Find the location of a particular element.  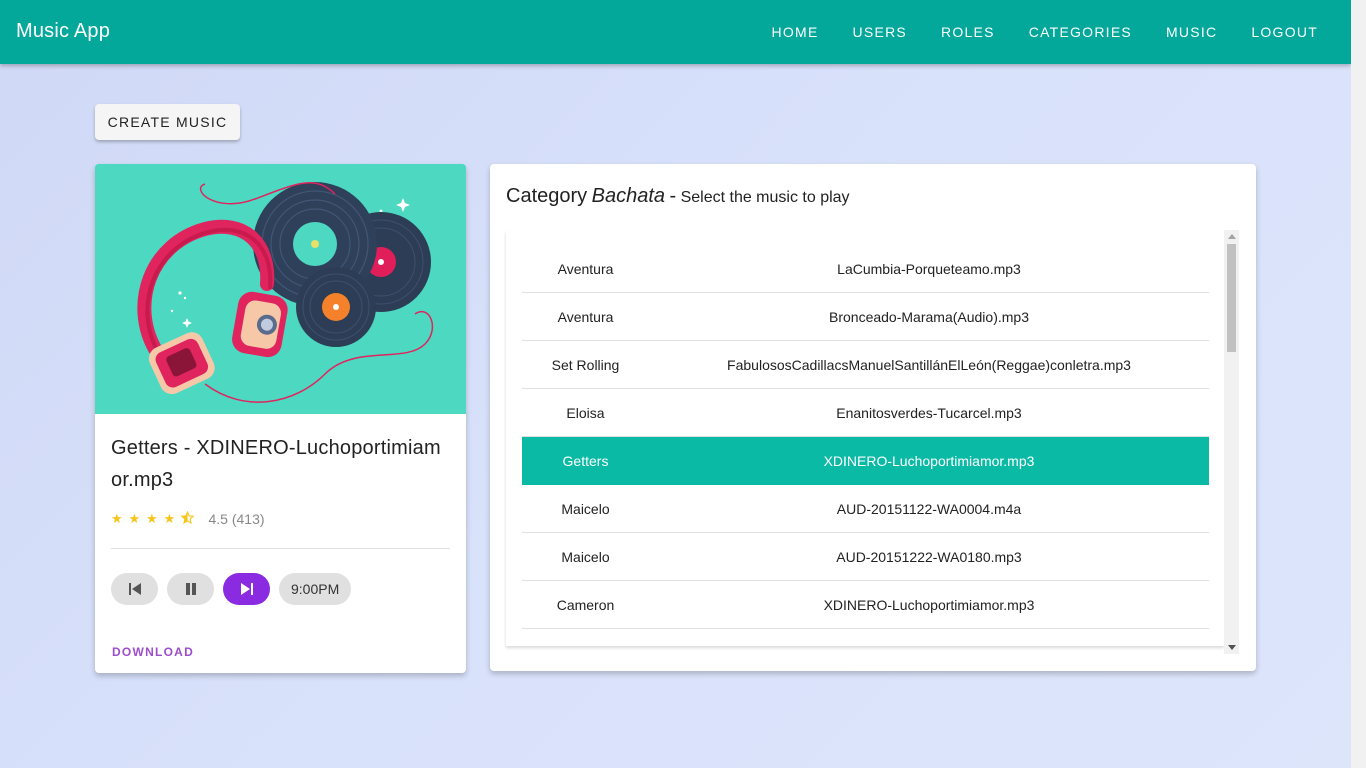

nav-users: USERS is located at coordinates (880, 32).